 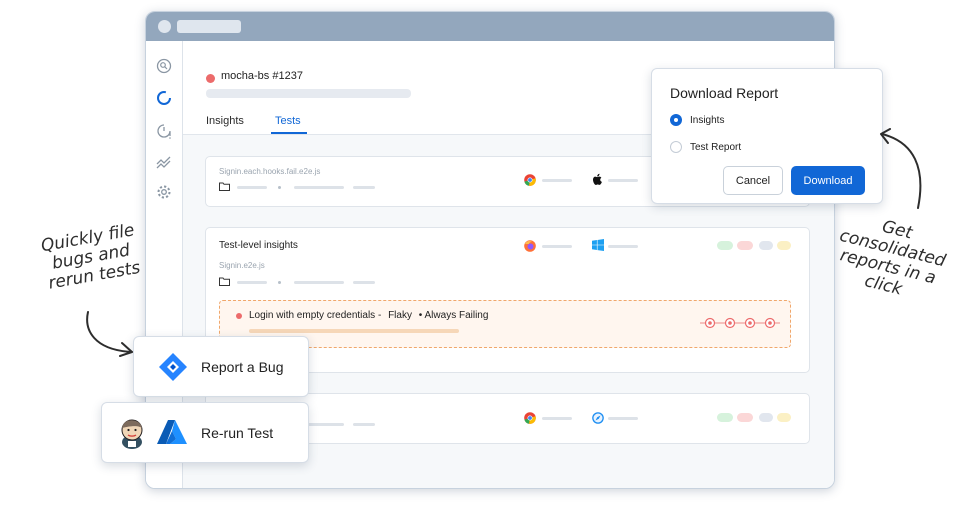 What do you see at coordinates (164, 131) in the screenshot?
I see `timer-alert-icon` at bounding box center [164, 131].